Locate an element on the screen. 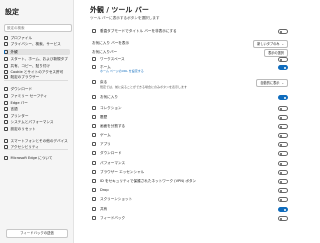 Image resolution: width=320 pixels, height=243 pixels. printer-icon is located at coordinates (6, 116).